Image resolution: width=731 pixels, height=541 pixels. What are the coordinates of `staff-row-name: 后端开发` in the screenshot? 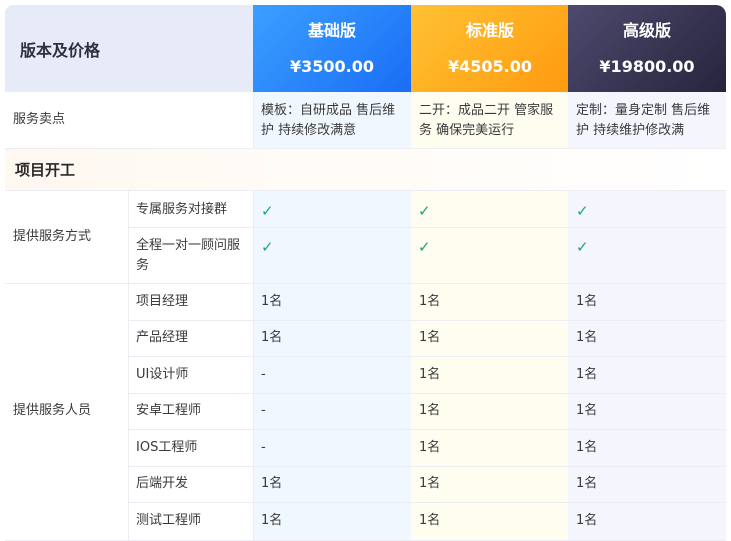 It's located at (162, 483).